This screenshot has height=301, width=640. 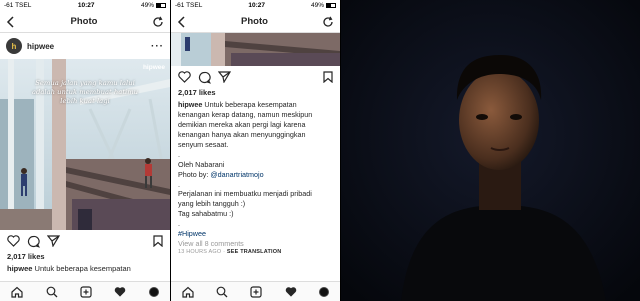 What do you see at coordinates (250, 104) in the screenshot?
I see `caption-line: Untuk beberapa kesempatan` at bounding box center [250, 104].